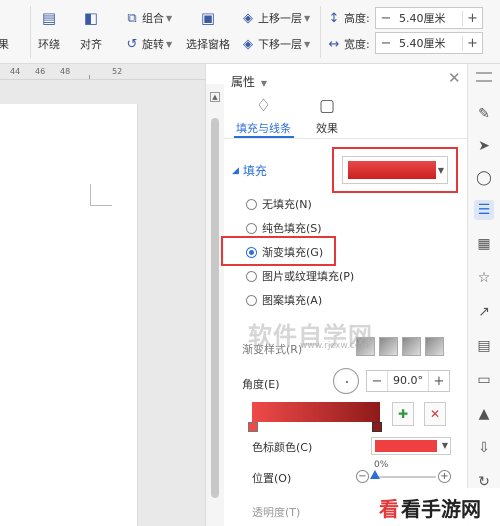 This screenshot has height=526, width=500. I want to click on collapse-triangle-icon: ◢, so click(235, 170).